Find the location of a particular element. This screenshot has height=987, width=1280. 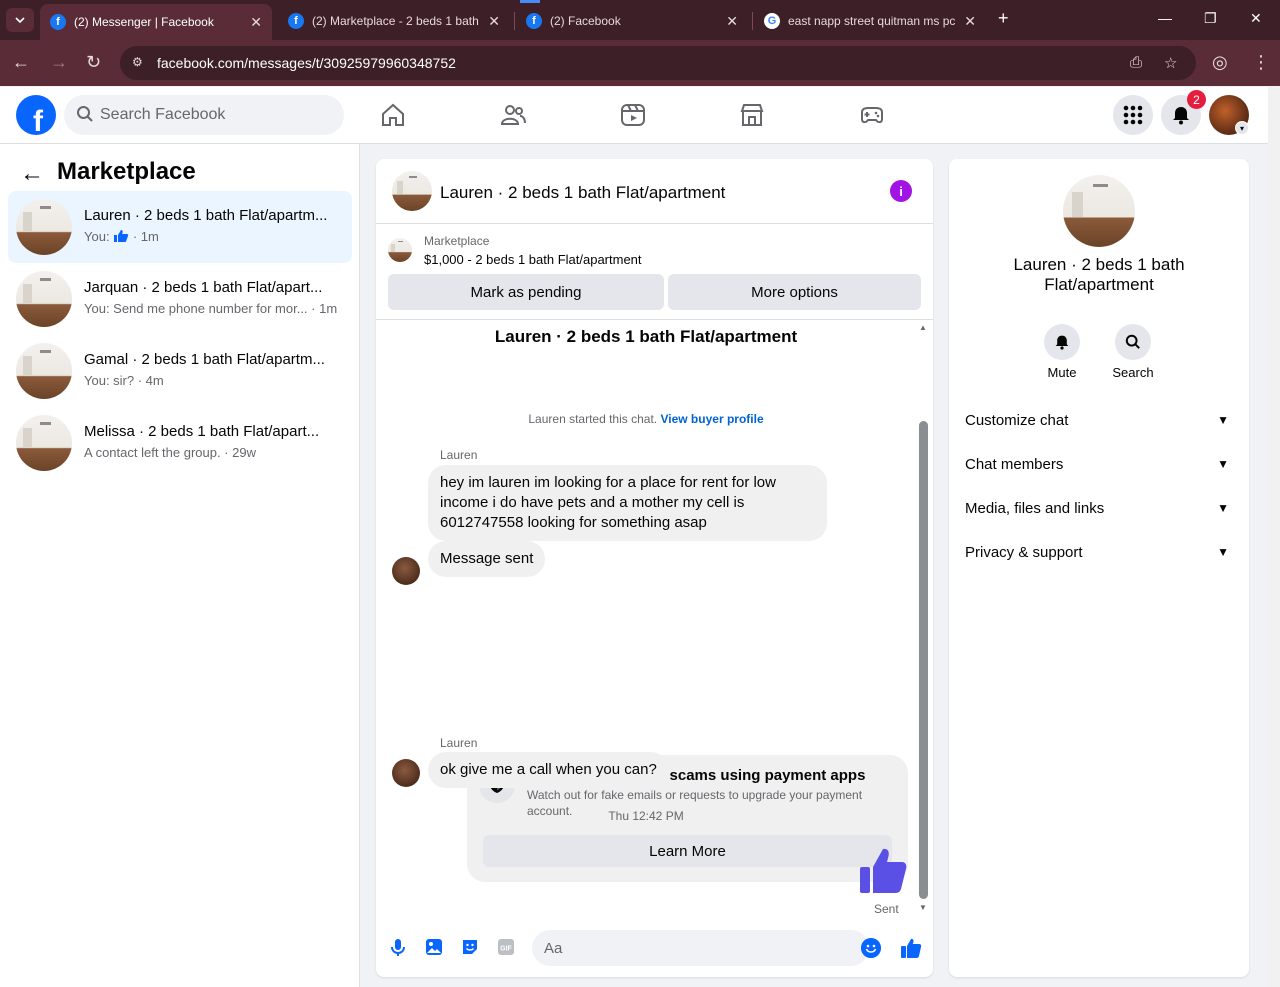

svg-text: GIF is located at coordinates (506, 949).